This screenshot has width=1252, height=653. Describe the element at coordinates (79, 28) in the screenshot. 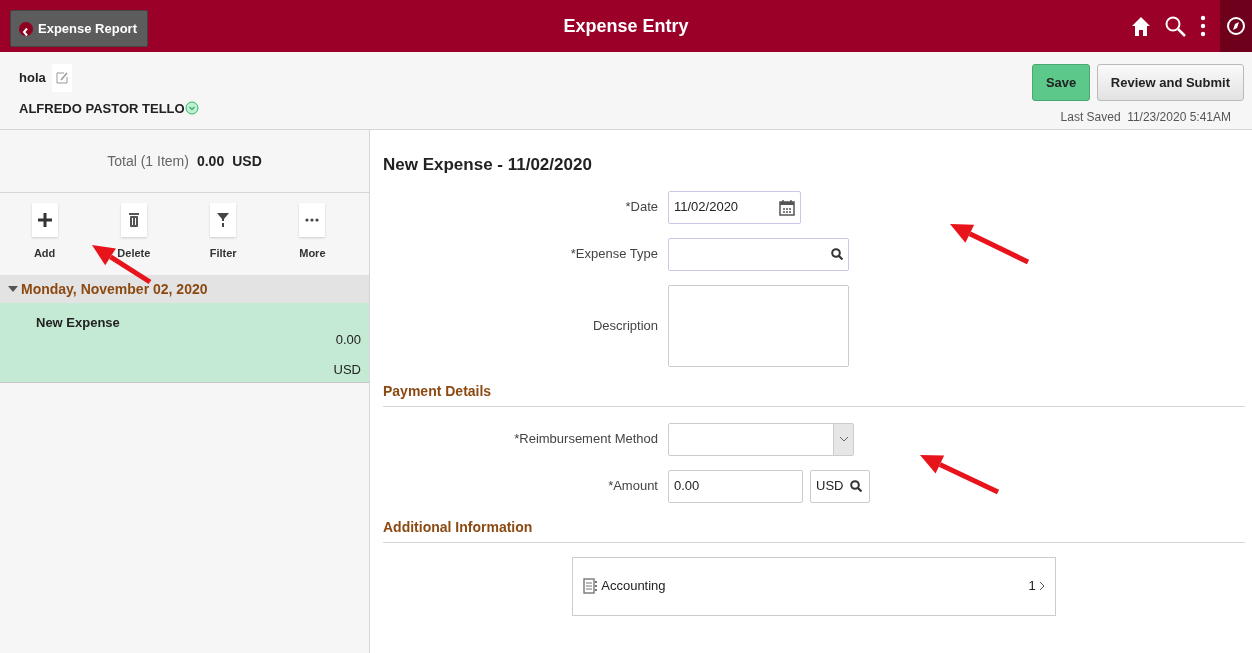

I see `back-button: Expense Report` at that location.